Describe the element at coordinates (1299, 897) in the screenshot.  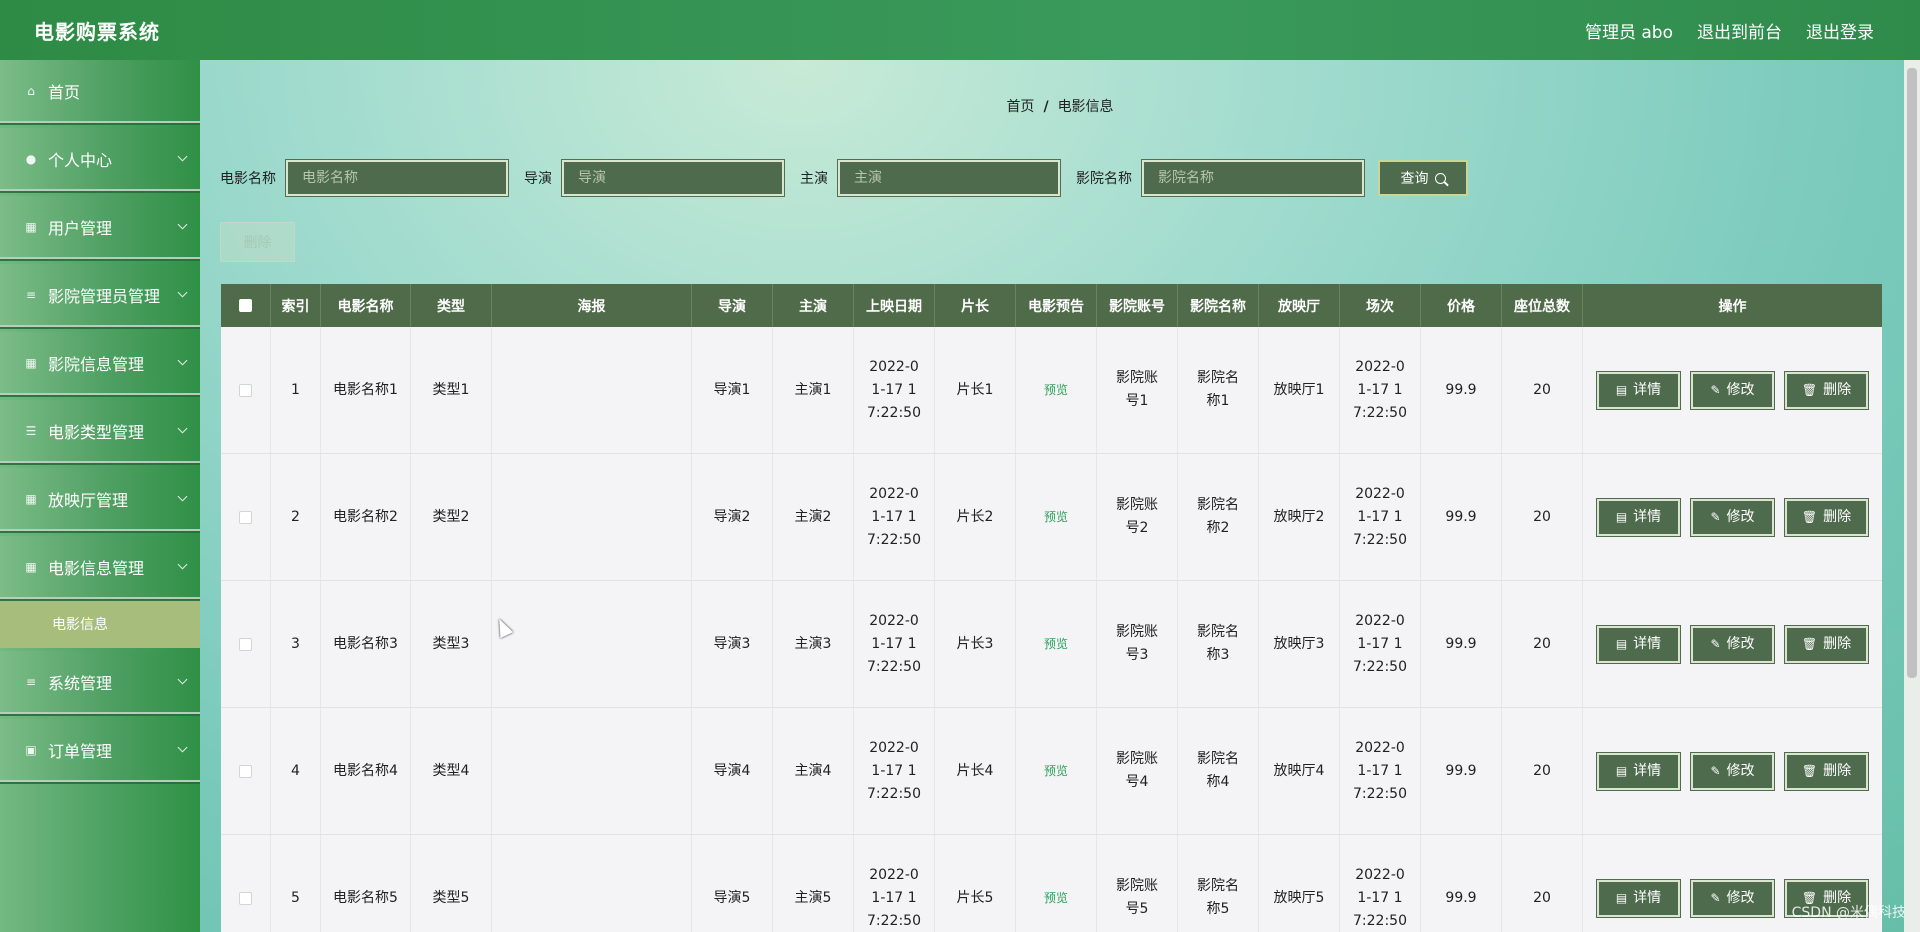
I see `cell-text: 放映厅5` at that location.